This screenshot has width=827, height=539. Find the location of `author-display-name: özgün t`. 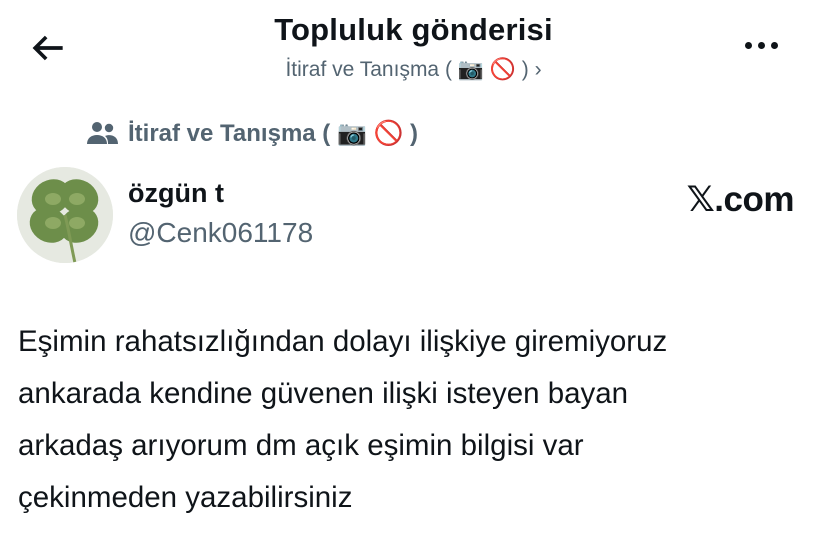

author-display-name: özgün t is located at coordinates (176, 193).